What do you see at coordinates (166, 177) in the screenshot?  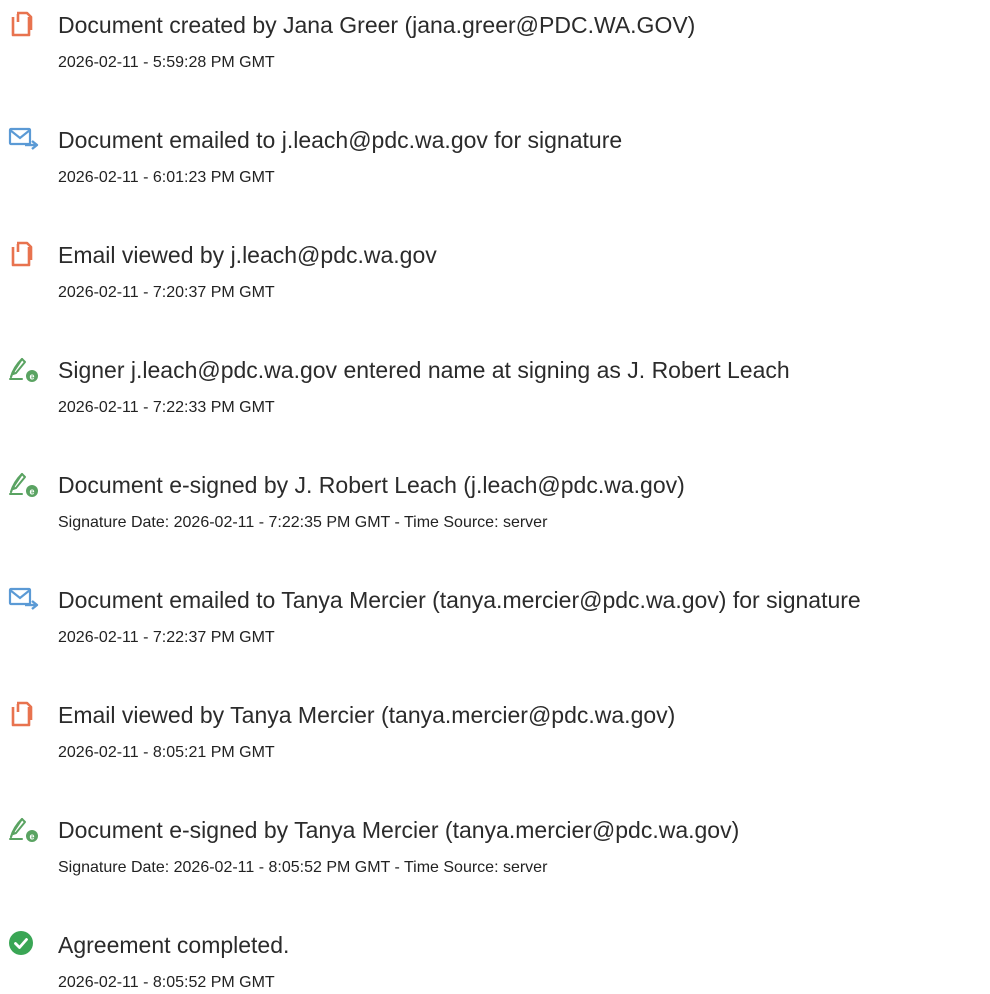 I see `event-timestamp: 2026-02-11 - 6:01:23 PM GMT` at bounding box center [166, 177].